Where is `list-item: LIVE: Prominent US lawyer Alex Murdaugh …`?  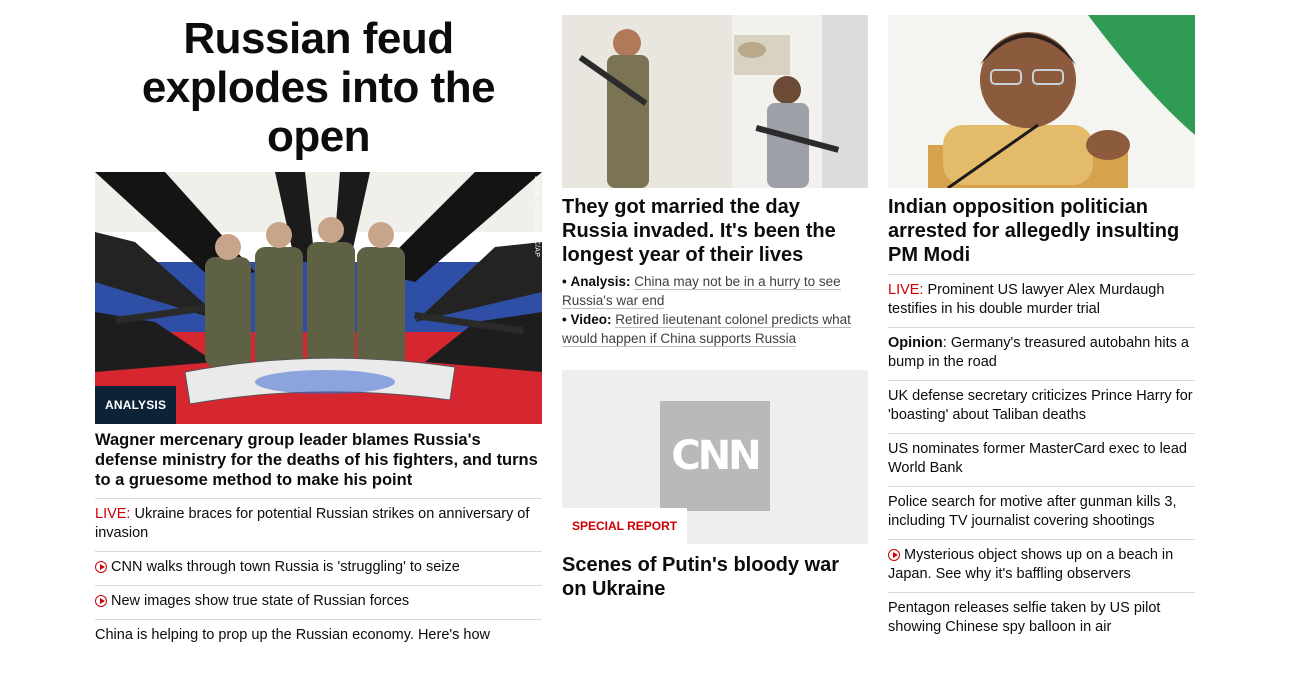
list-item: LIVE: Prominent US lawyer Alex Murdaugh … is located at coordinates (1041, 300).